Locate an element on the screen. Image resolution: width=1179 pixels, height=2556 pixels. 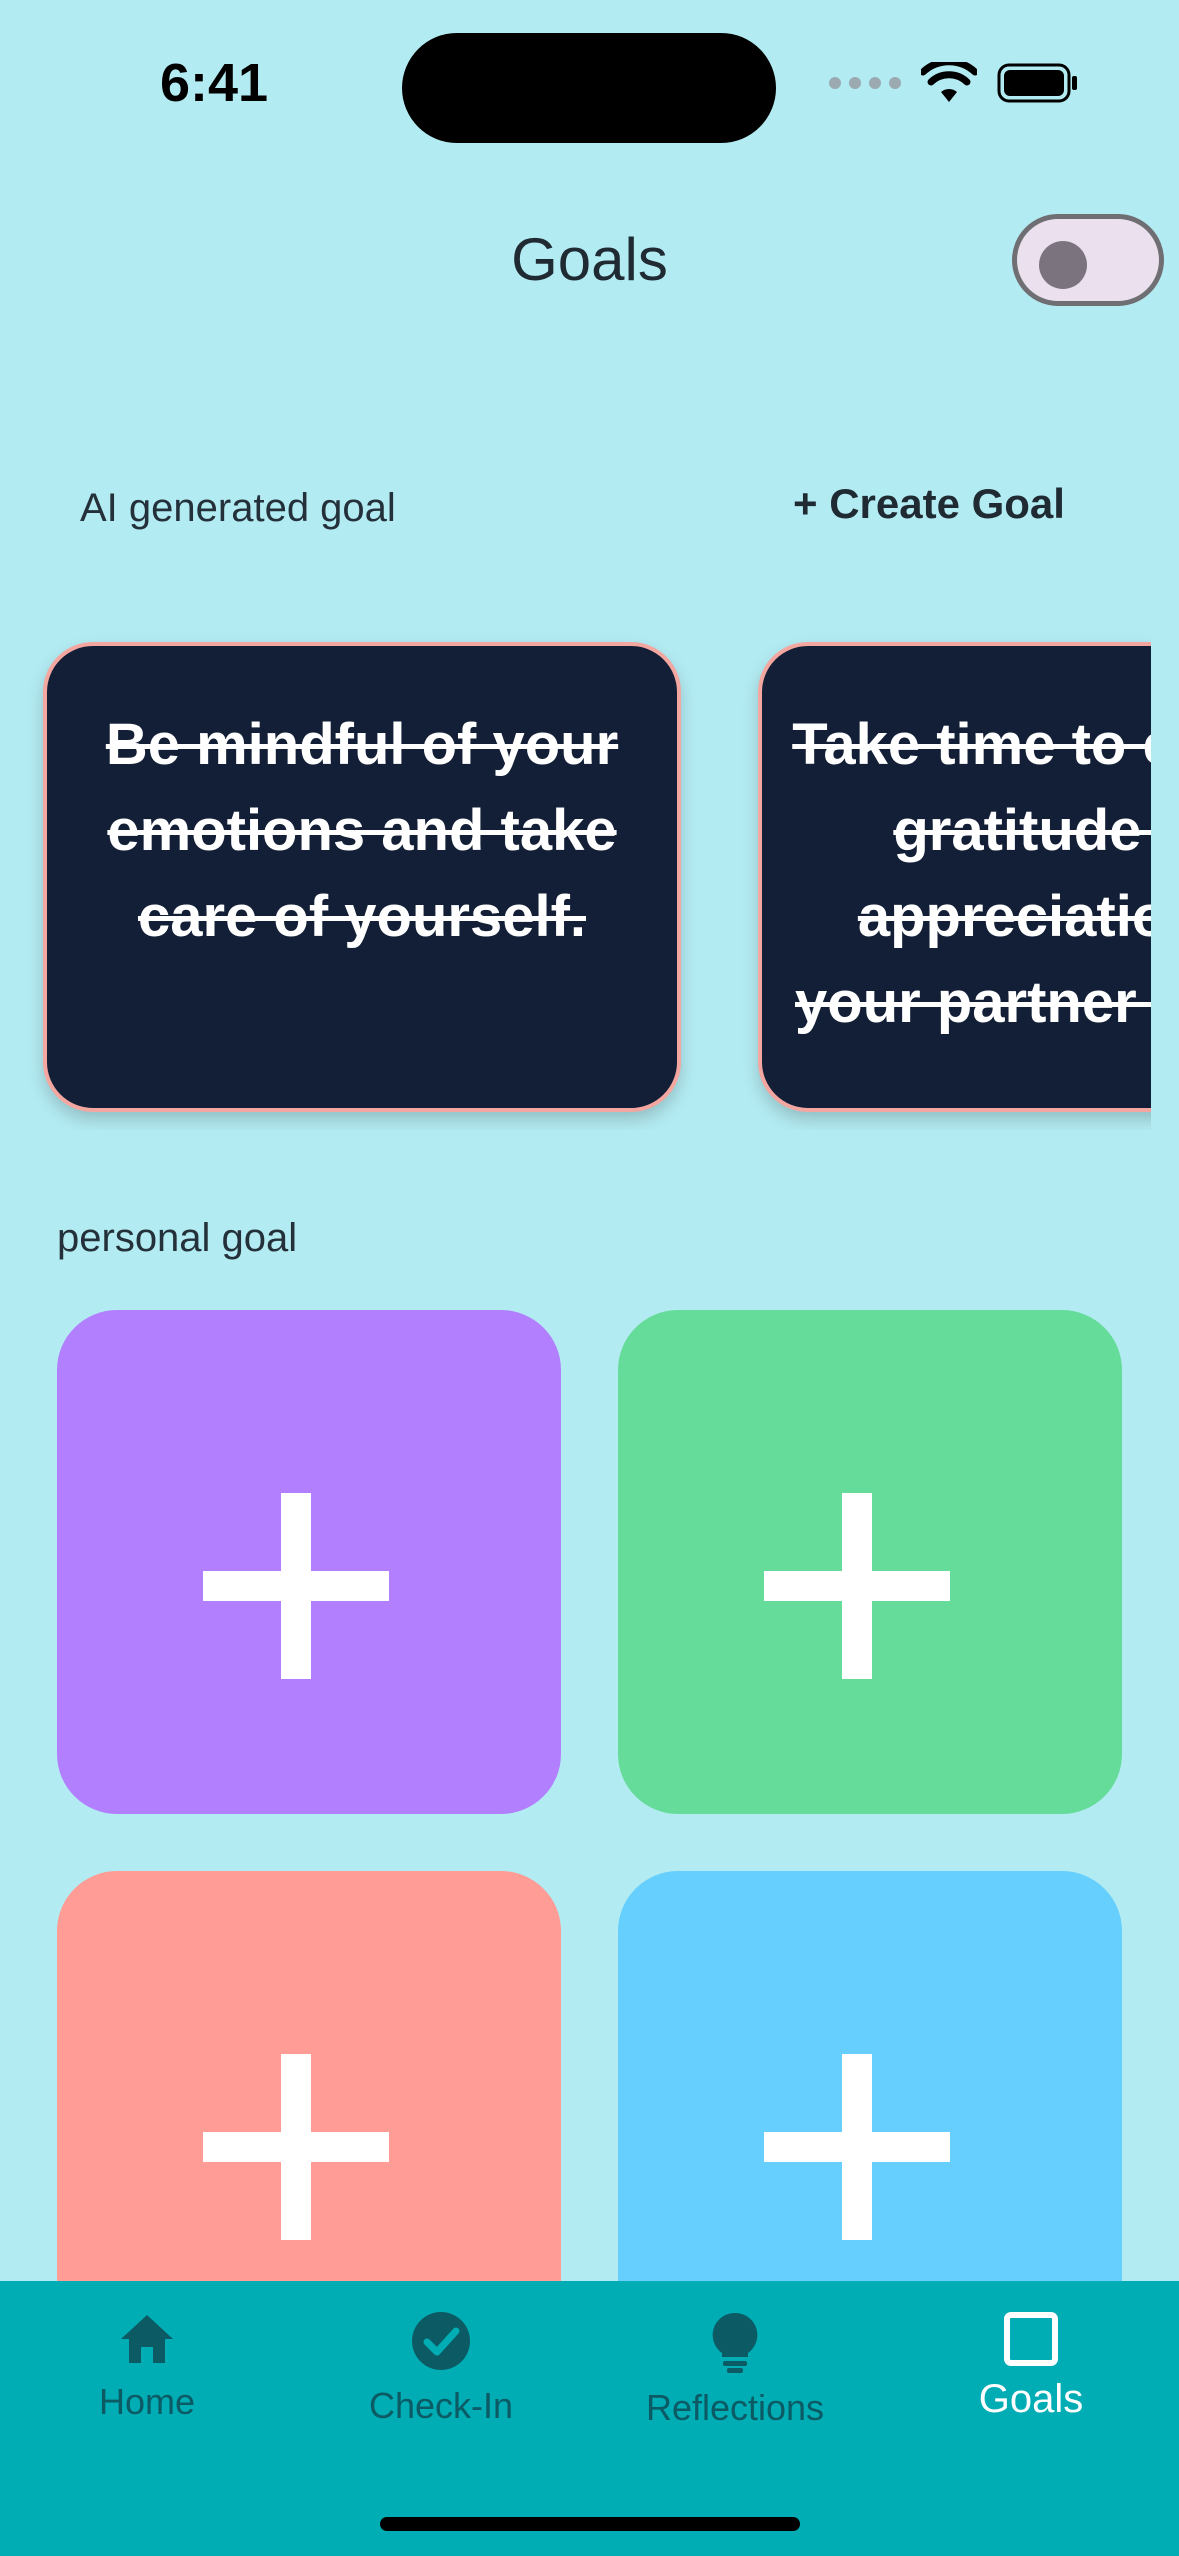
nav-label: Home is located at coordinates (147, 2401).